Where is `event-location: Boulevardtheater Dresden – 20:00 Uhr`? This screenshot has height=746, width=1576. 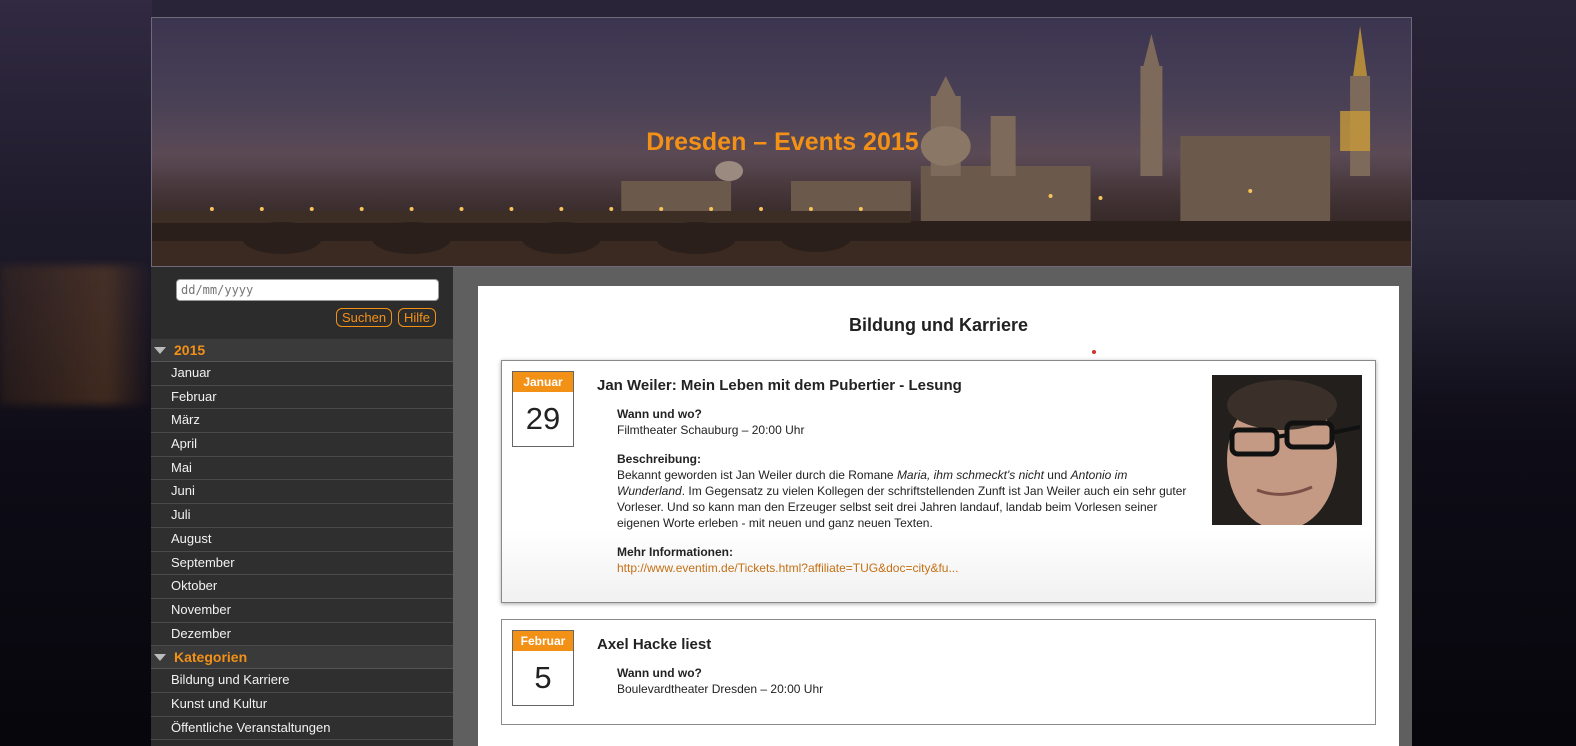
event-location: Boulevardtheater Dresden – 20:00 Uhr is located at coordinates (720, 689).